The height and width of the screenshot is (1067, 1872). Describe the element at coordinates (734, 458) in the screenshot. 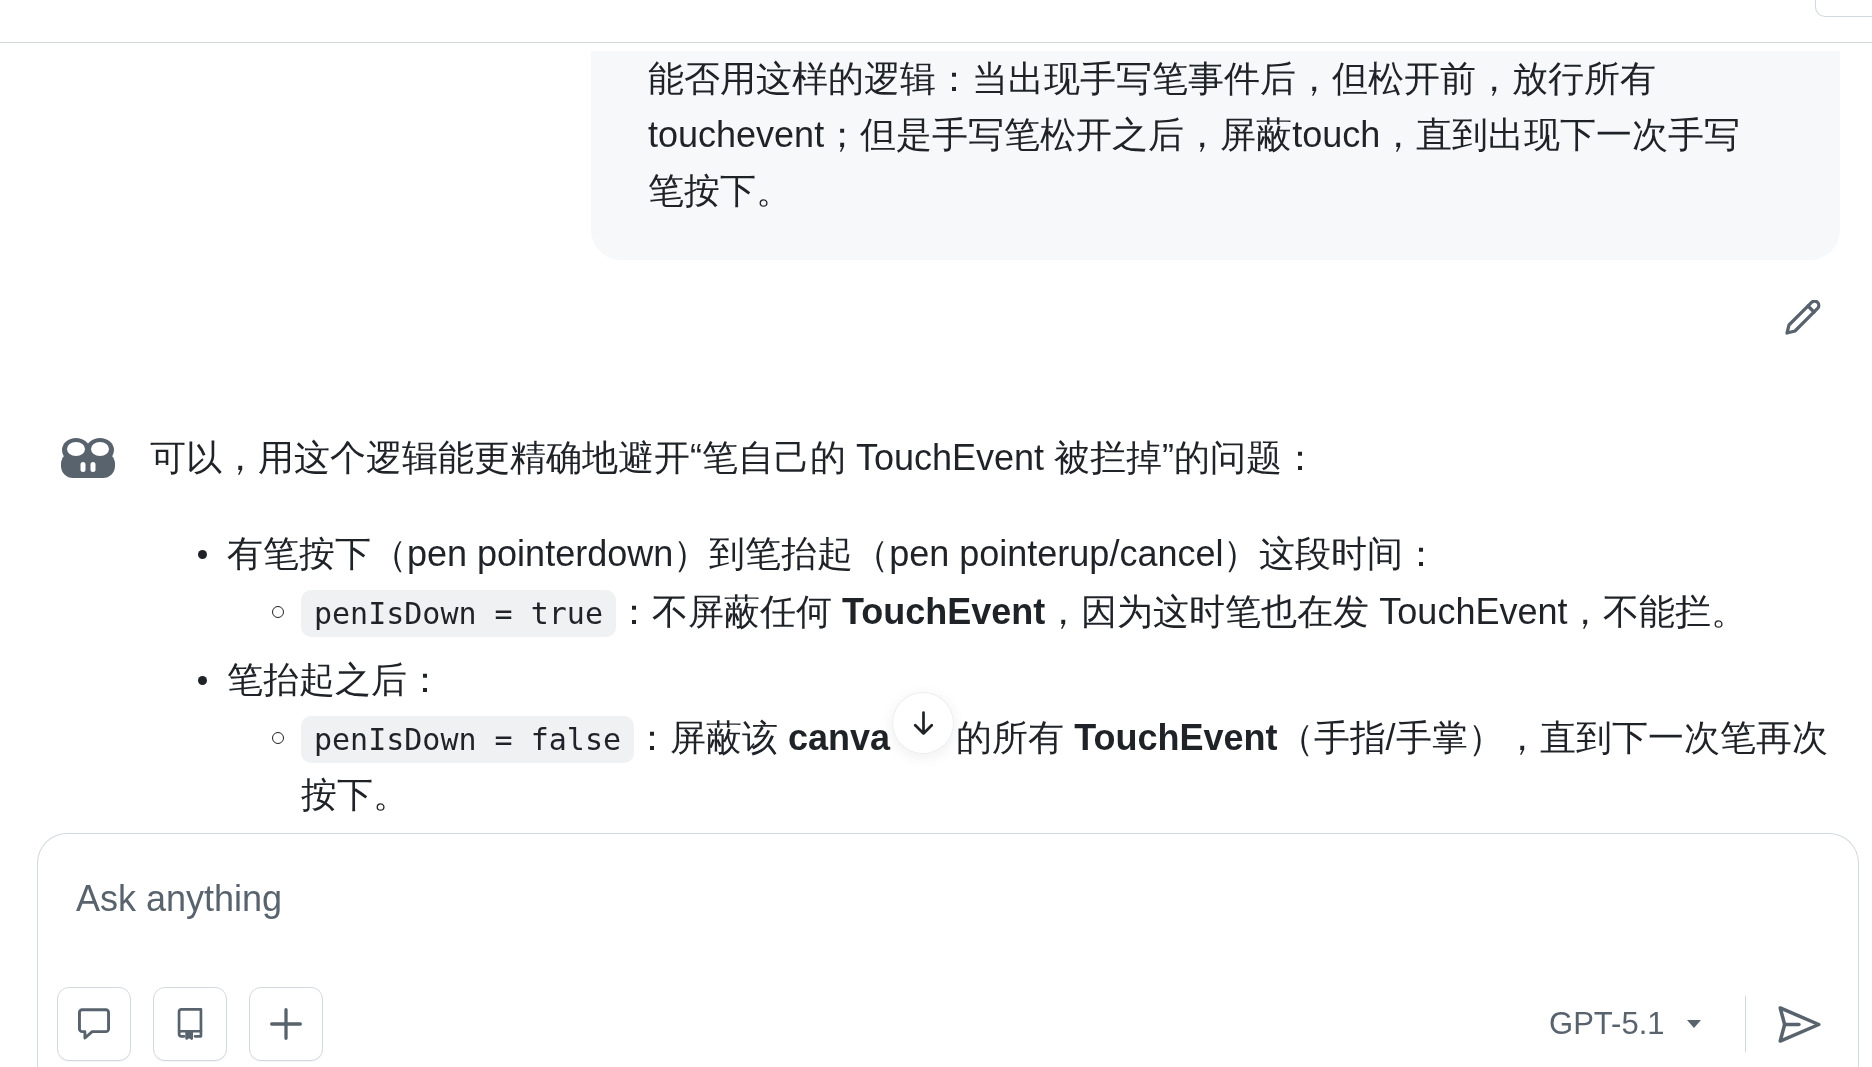

I see `assistant-message-text: 可以，用这个逻辑能更精确地避开“笔自己的 TouchEvent 被拦掉”的问题：` at that location.